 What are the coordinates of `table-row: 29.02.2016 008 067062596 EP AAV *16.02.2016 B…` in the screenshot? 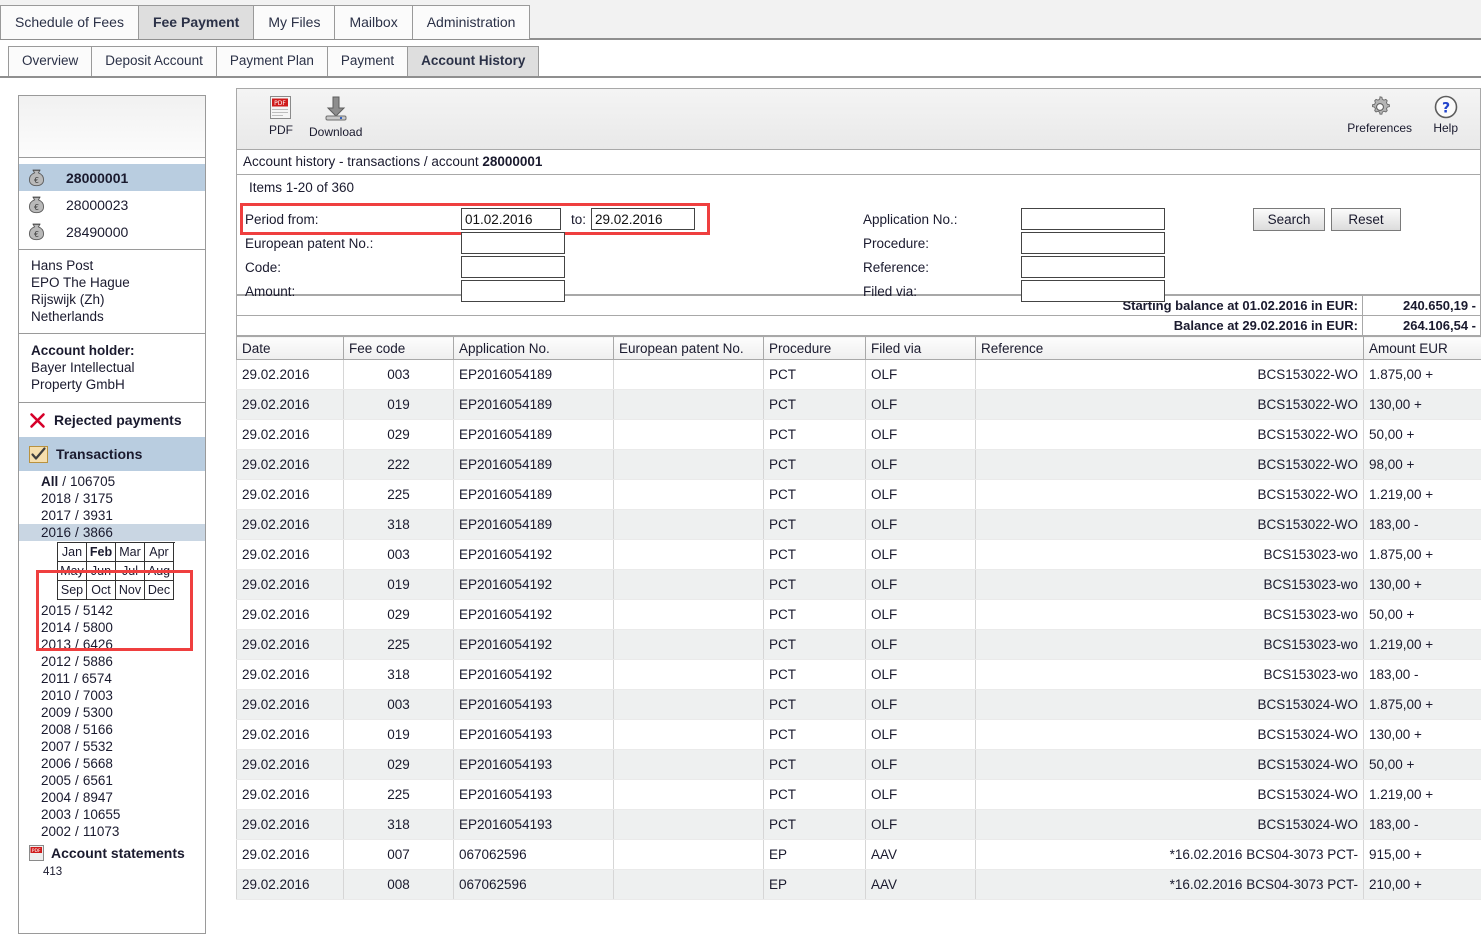 It's located at (858, 884).